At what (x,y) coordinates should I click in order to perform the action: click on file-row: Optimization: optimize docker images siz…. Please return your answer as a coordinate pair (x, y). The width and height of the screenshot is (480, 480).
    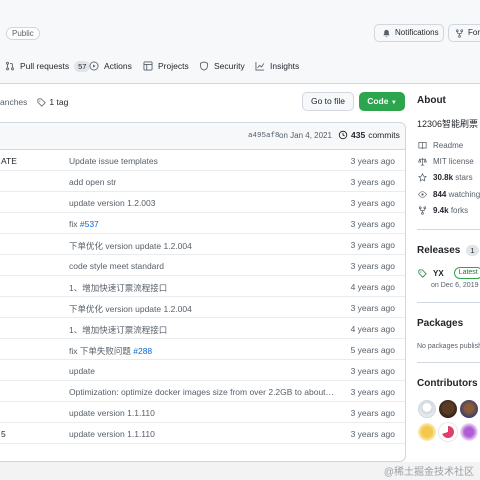
    Looking at the image, I should click on (202, 391).